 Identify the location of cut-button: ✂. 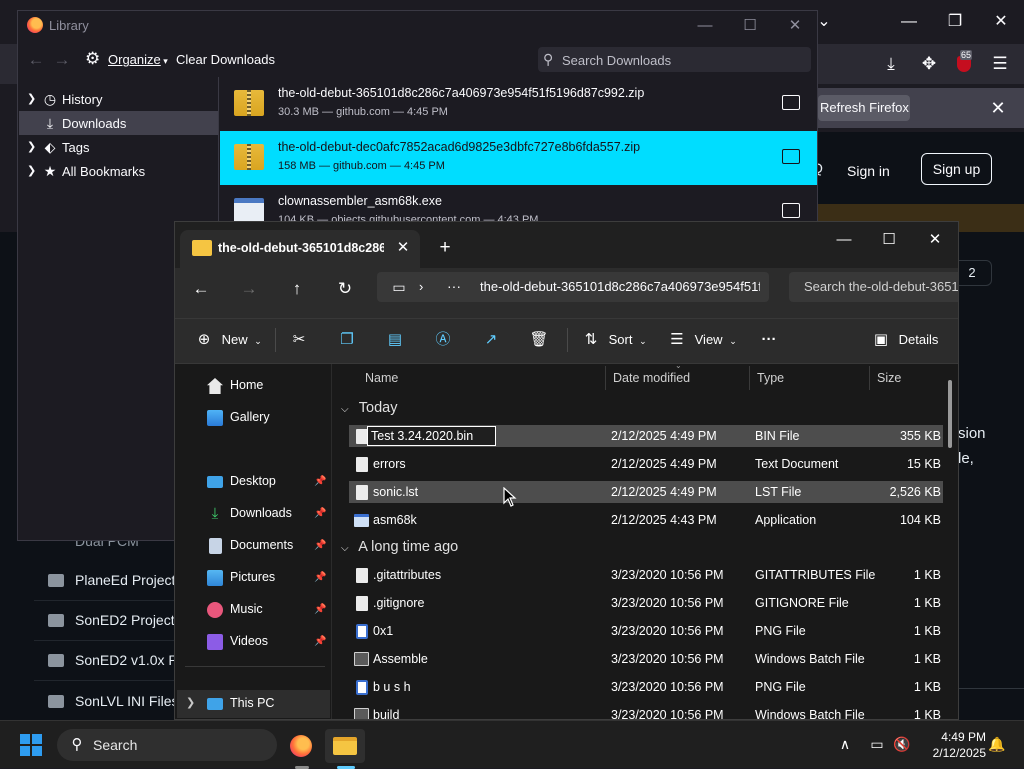
(299, 340).